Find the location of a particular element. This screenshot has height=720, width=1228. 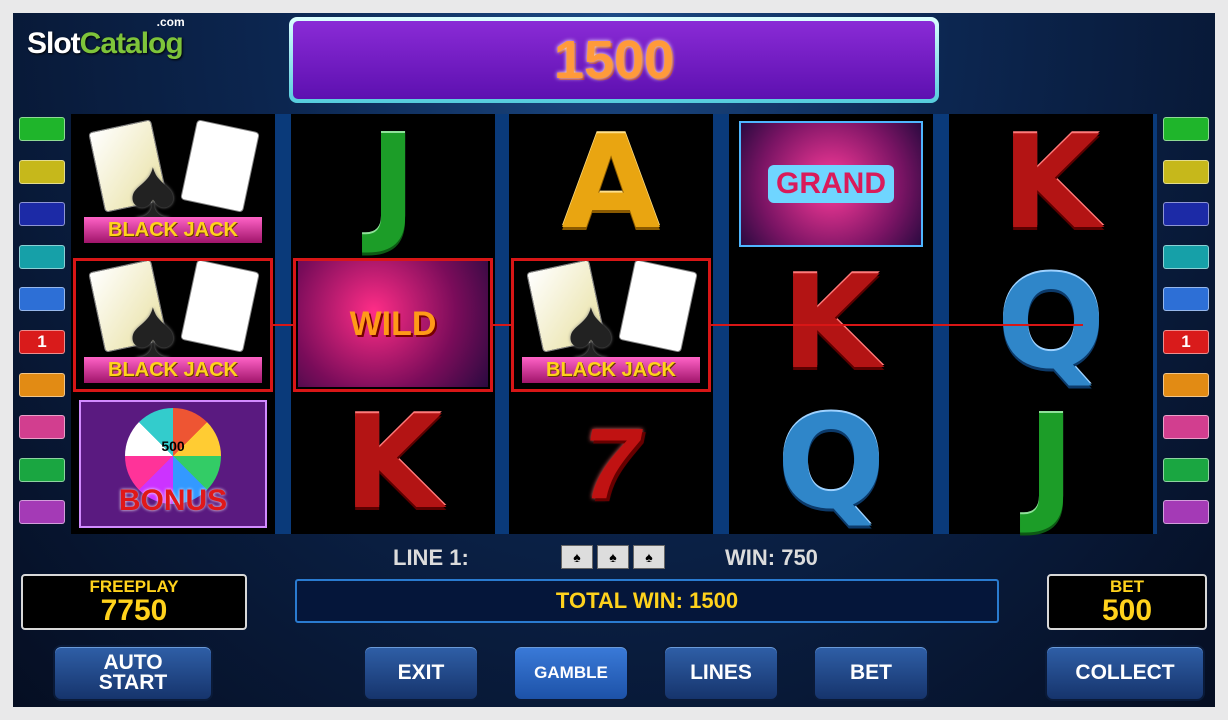

line-label: LINE 1: is located at coordinates (431, 557).